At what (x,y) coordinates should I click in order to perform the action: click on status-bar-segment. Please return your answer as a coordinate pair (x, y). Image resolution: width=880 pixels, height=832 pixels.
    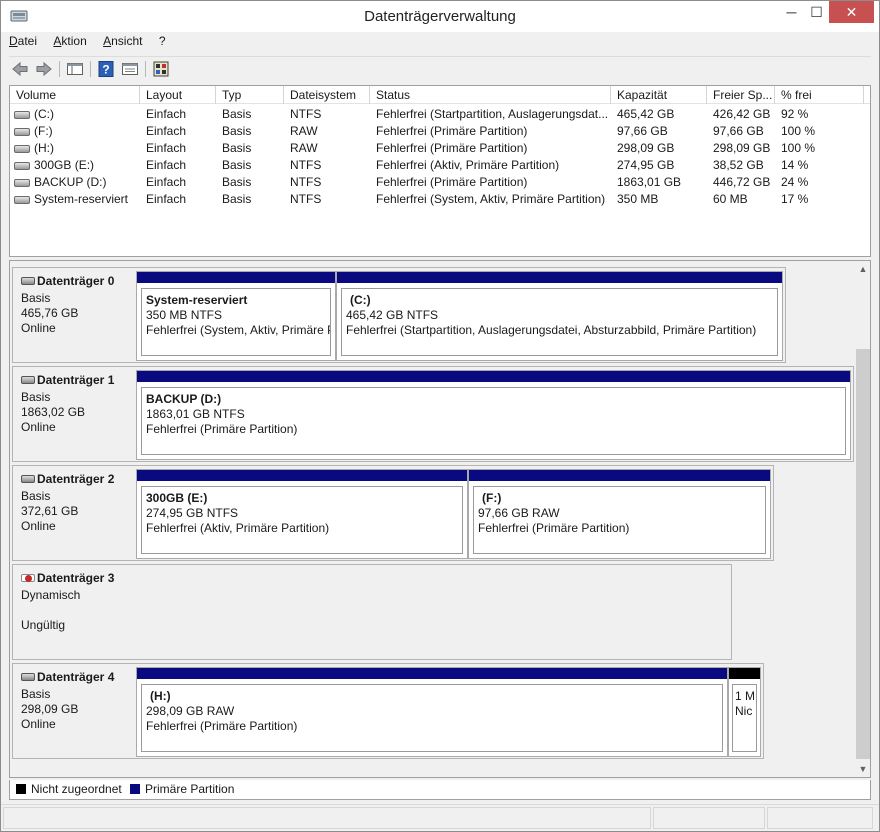
    Looking at the image, I should click on (327, 818).